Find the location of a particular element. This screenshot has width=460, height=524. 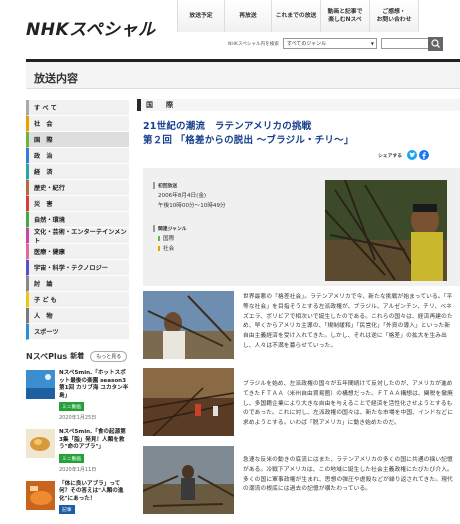

category-item: 災 害 is located at coordinates (77, 204).